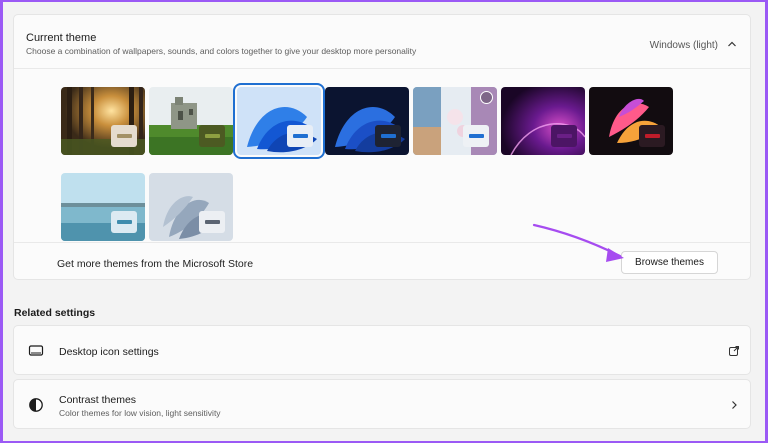  What do you see at coordinates (734, 351) in the screenshot?
I see `external-link-icon` at bounding box center [734, 351].